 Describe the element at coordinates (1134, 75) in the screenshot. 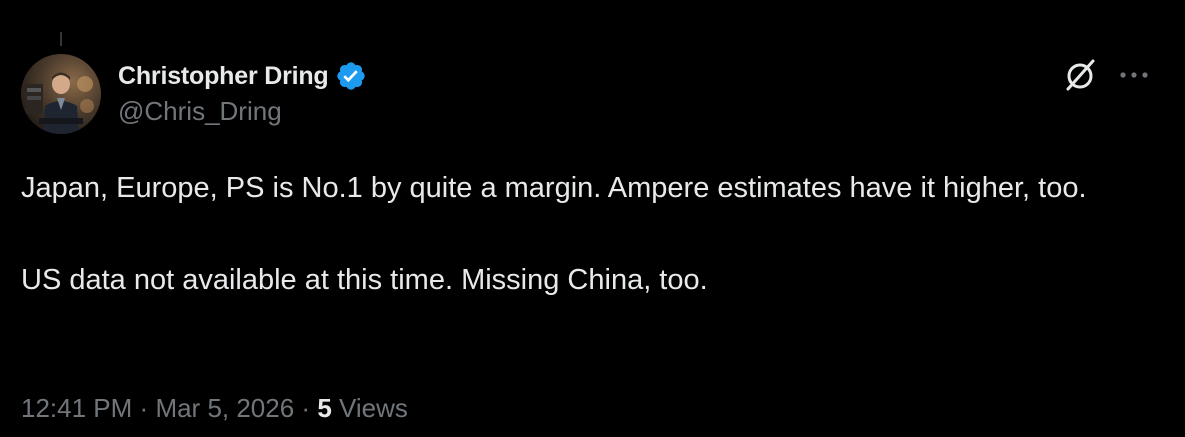

I see `more-horizontal-icon` at that location.